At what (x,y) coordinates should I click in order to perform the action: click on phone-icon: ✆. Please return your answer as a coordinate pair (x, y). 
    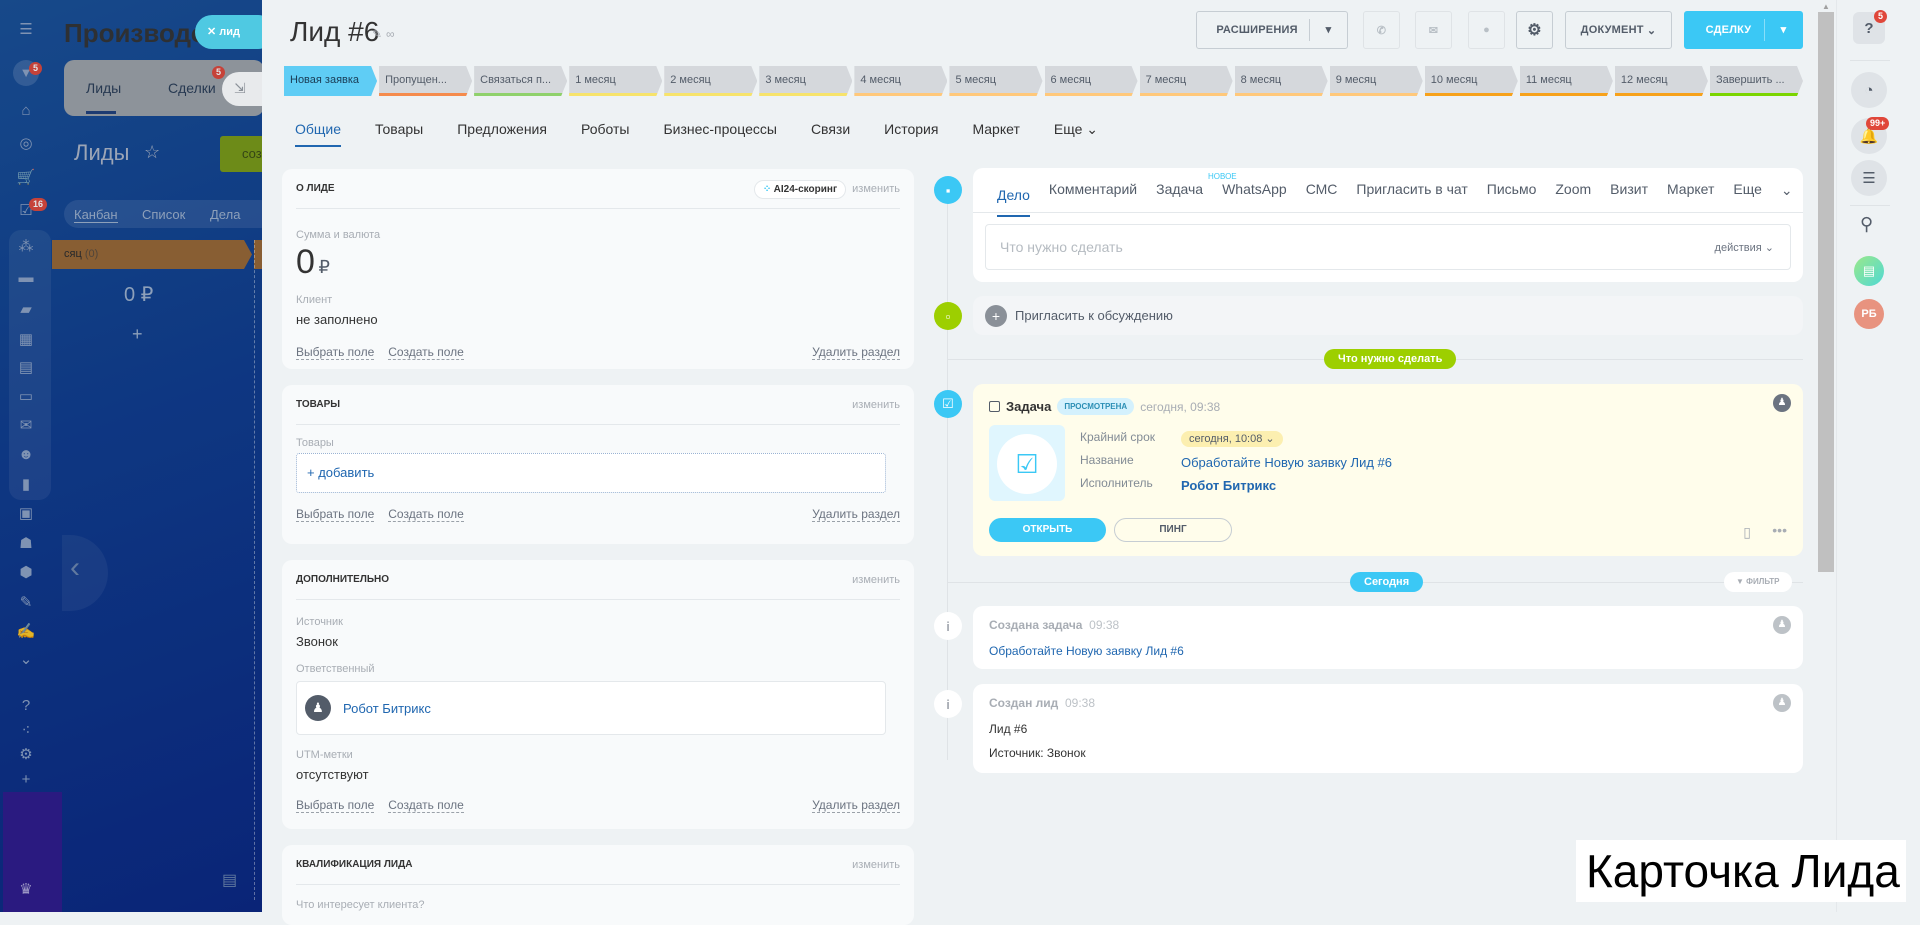
    Looking at the image, I should click on (1381, 30).